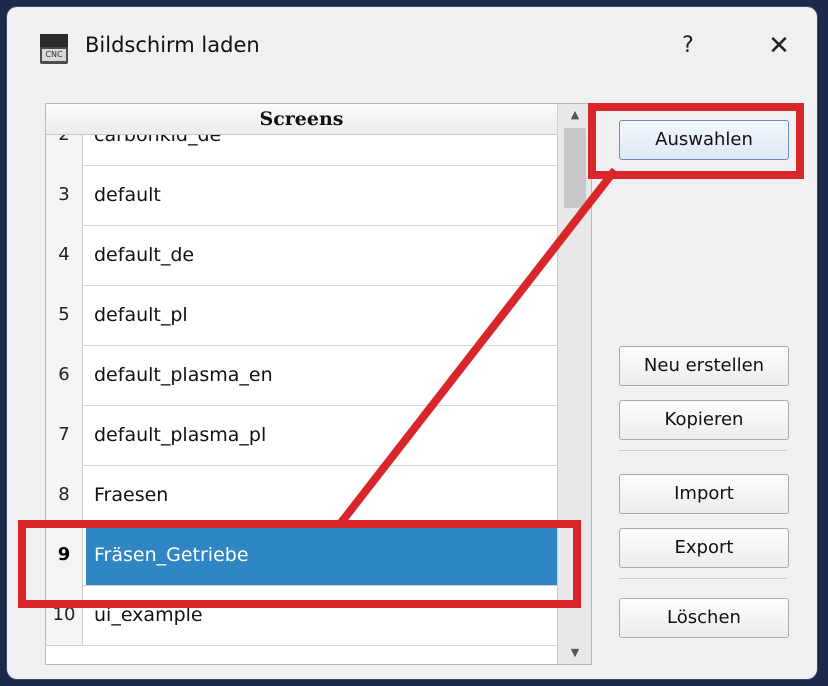 Image resolution: width=828 pixels, height=686 pixels. Describe the element at coordinates (301, 435) in the screenshot. I see `table-row: 7 default_plasma_pl` at that location.